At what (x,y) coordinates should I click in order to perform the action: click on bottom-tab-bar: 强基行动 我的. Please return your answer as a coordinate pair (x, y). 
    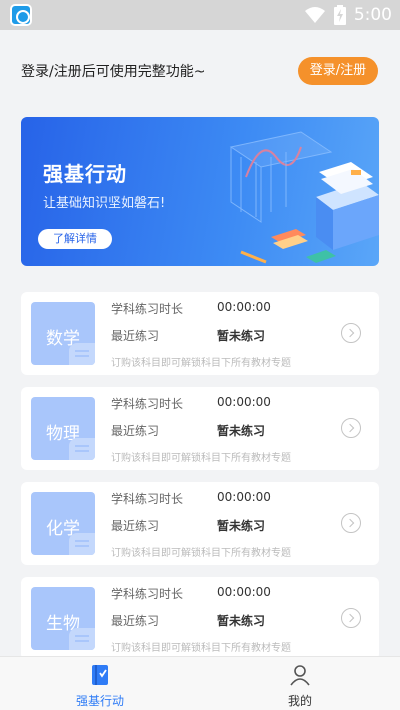
    Looking at the image, I should click on (200, 683).